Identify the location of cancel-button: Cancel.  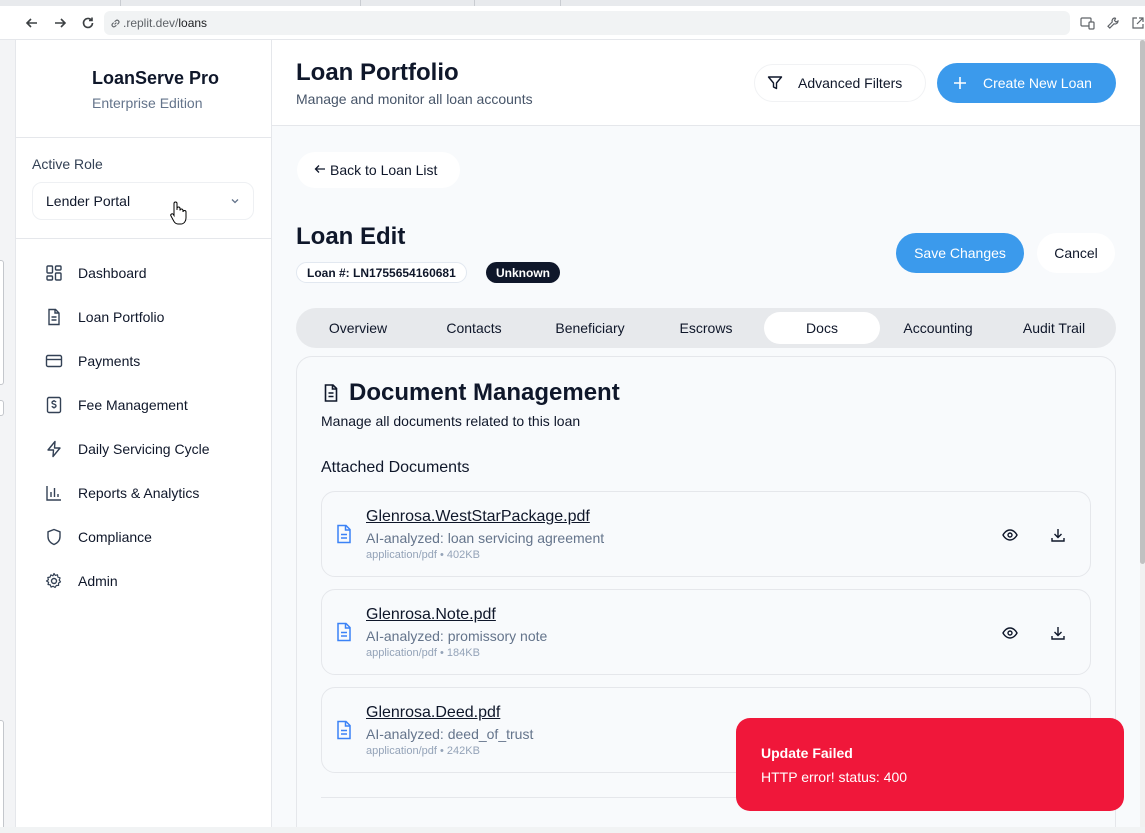
(1076, 253).